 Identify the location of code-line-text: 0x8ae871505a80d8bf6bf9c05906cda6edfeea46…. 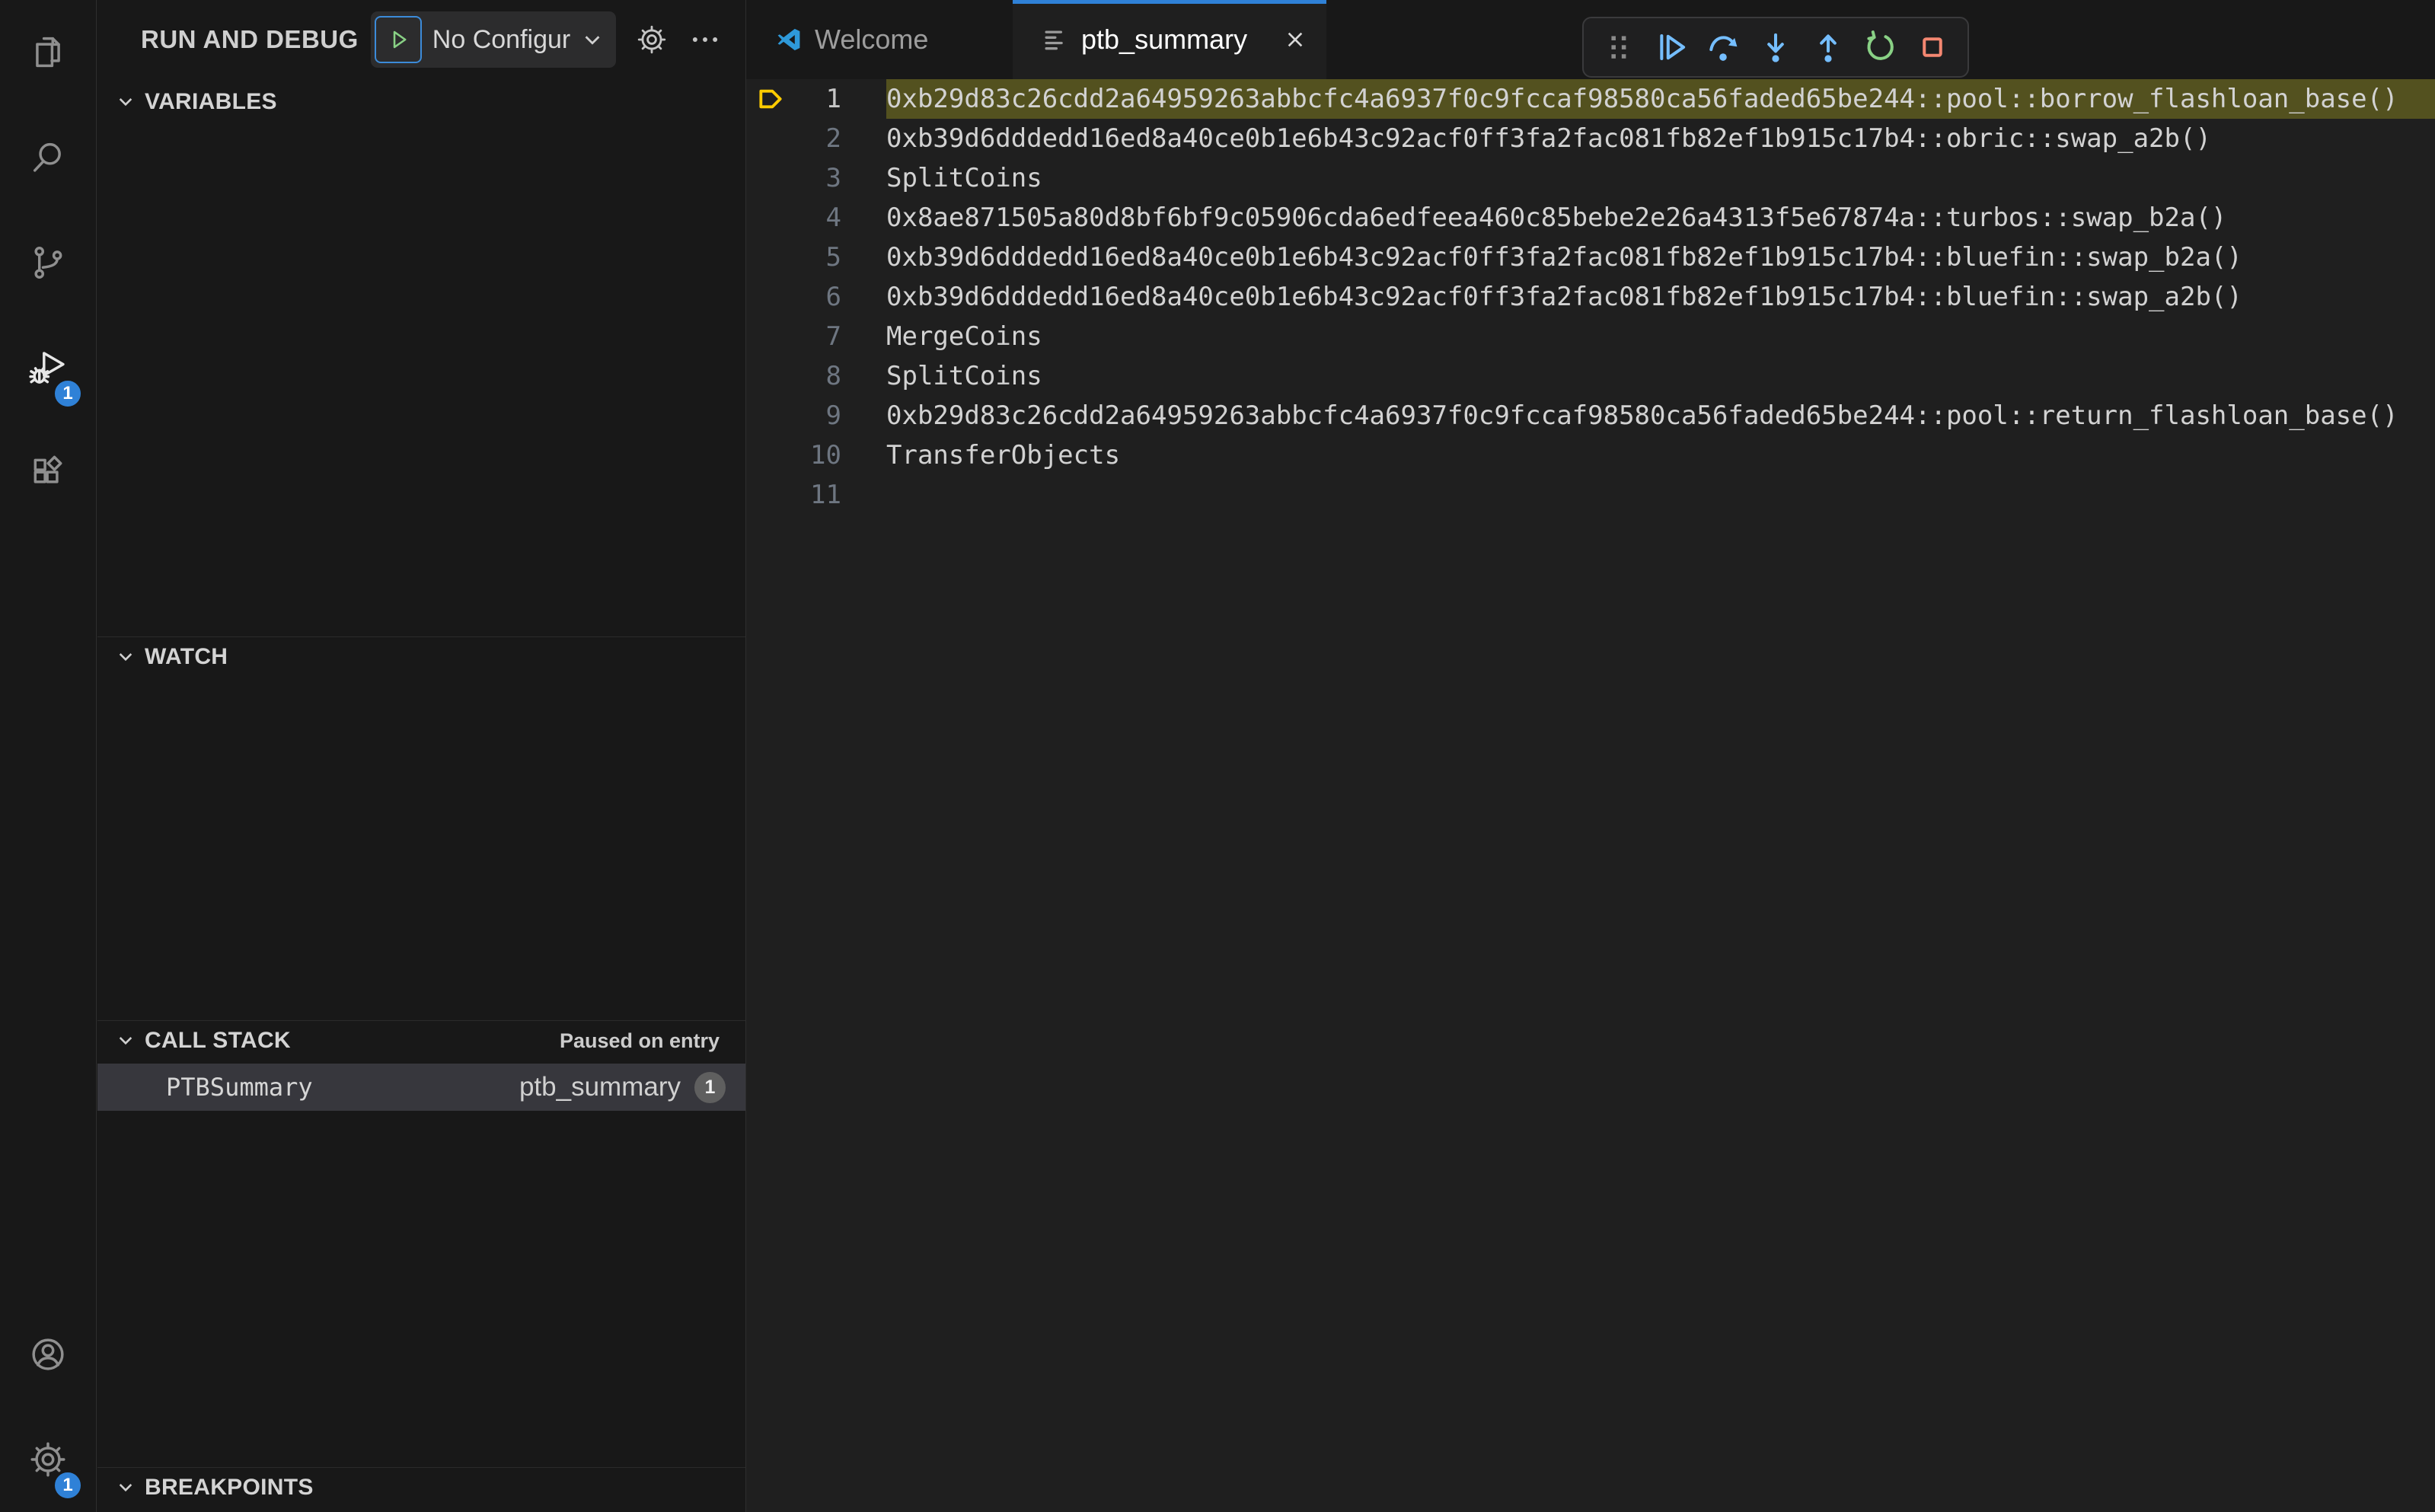
(1556, 218).